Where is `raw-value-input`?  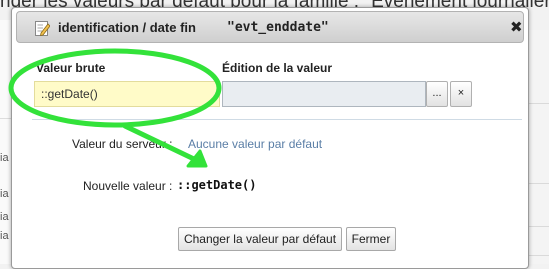 raw-value-input is located at coordinates (127, 94).